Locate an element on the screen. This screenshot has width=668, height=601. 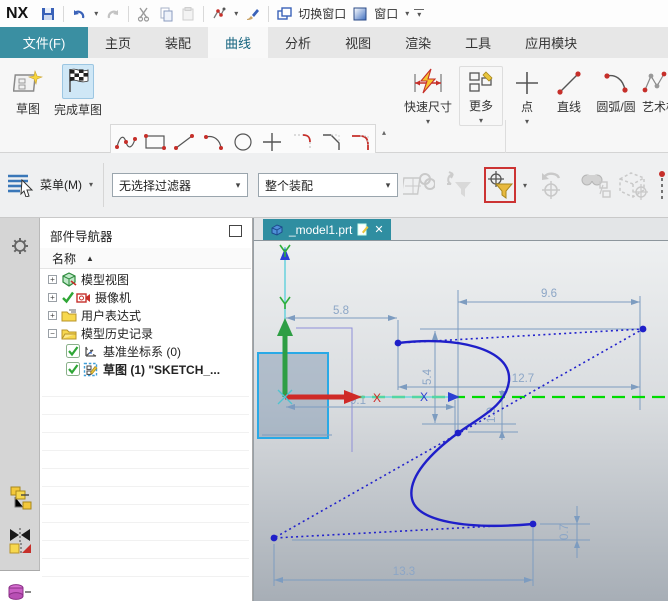
point-dropdown: ▾ is located at coordinates (527, 121).